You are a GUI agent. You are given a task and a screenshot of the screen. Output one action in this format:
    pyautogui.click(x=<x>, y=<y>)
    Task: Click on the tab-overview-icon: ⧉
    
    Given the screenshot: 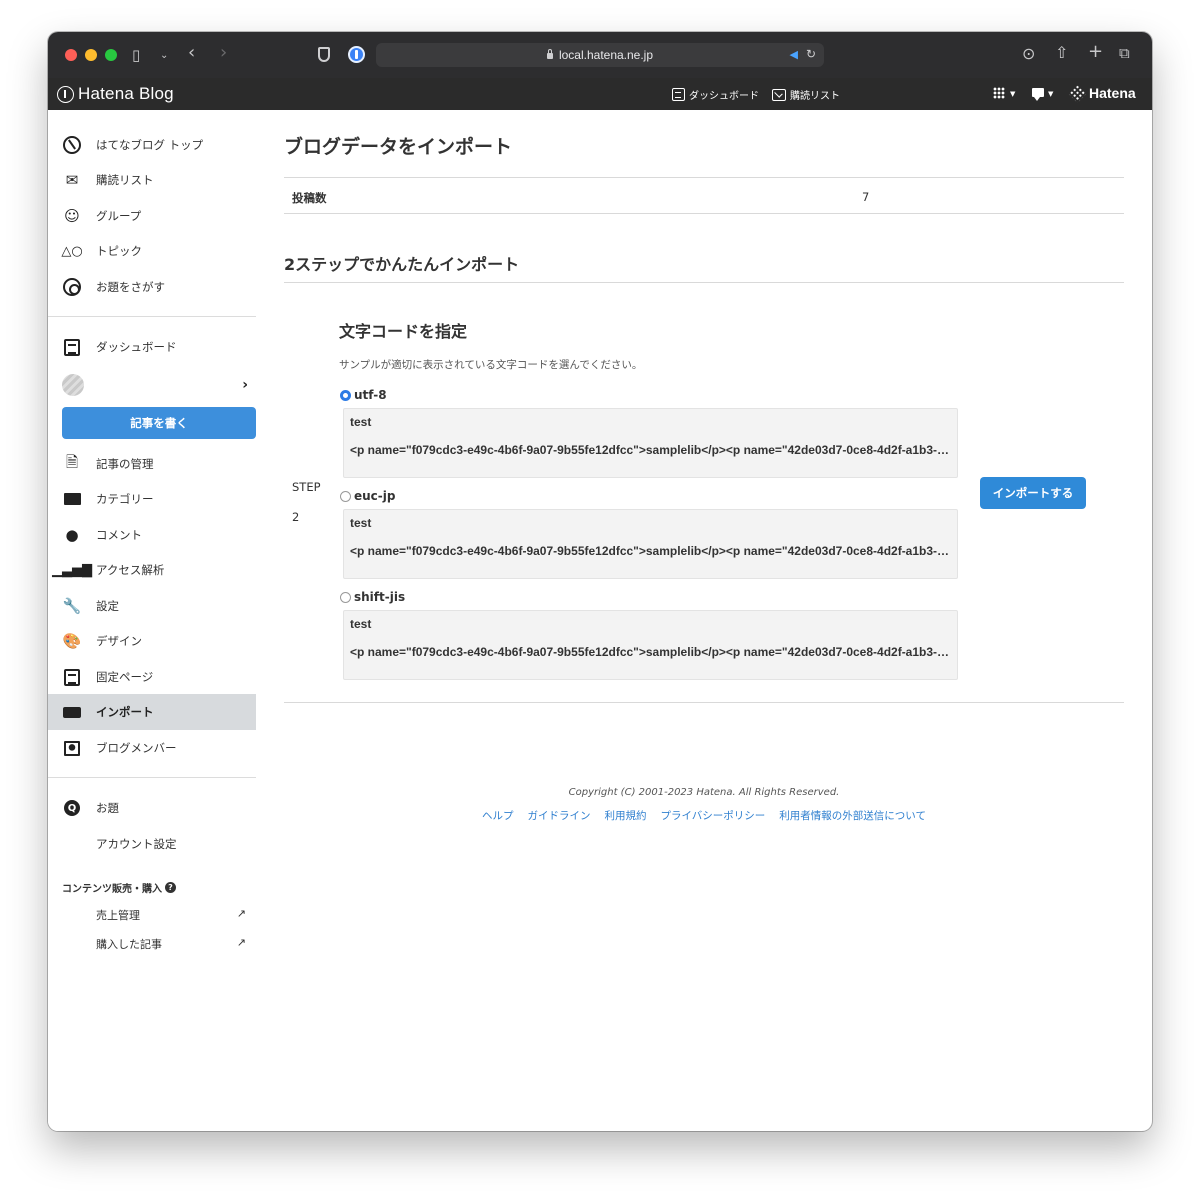 What is the action you would take?
    pyautogui.click(x=1124, y=53)
    